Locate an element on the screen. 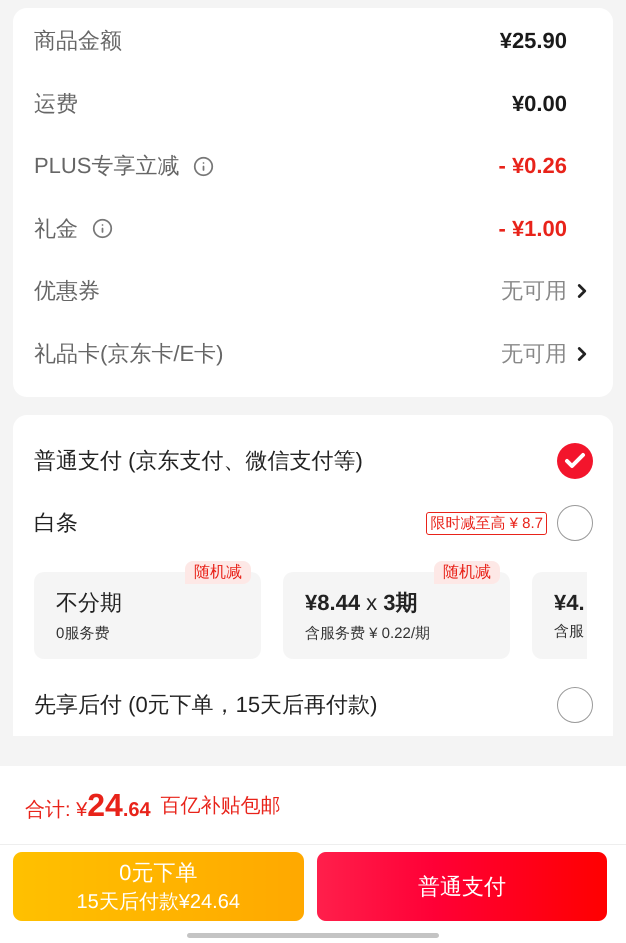 Image resolution: width=626 pixels, height=943 pixels. price-value: - ¥0.26 is located at coordinates (532, 166).